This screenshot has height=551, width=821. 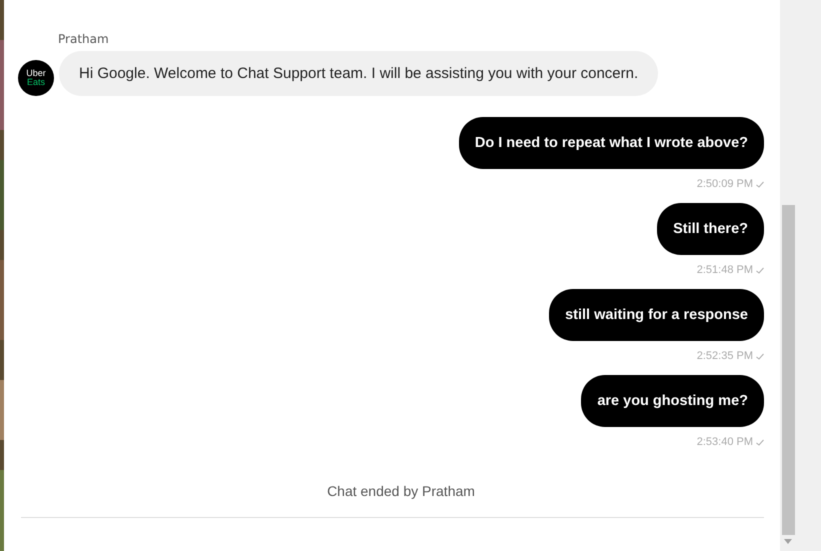 What do you see at coordinates (788, 370) in the screenshot?
I see `scrollbar-thumb` at bounding box center [788, 370].